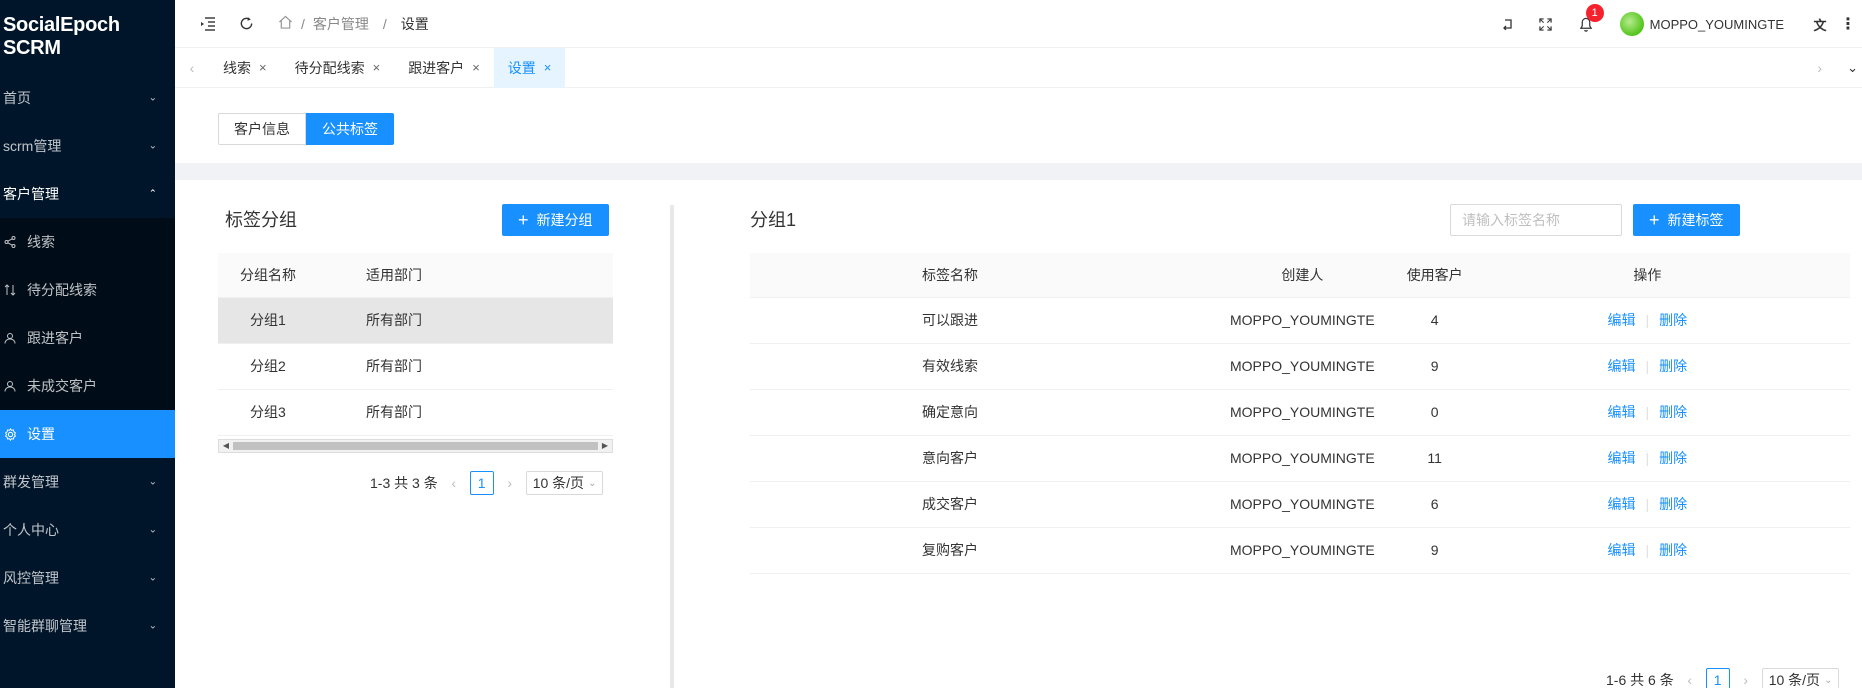 This screenshot has width=1862, height=688. I want to click on sidebar-item-label: 风控管理, so click(31, 578).